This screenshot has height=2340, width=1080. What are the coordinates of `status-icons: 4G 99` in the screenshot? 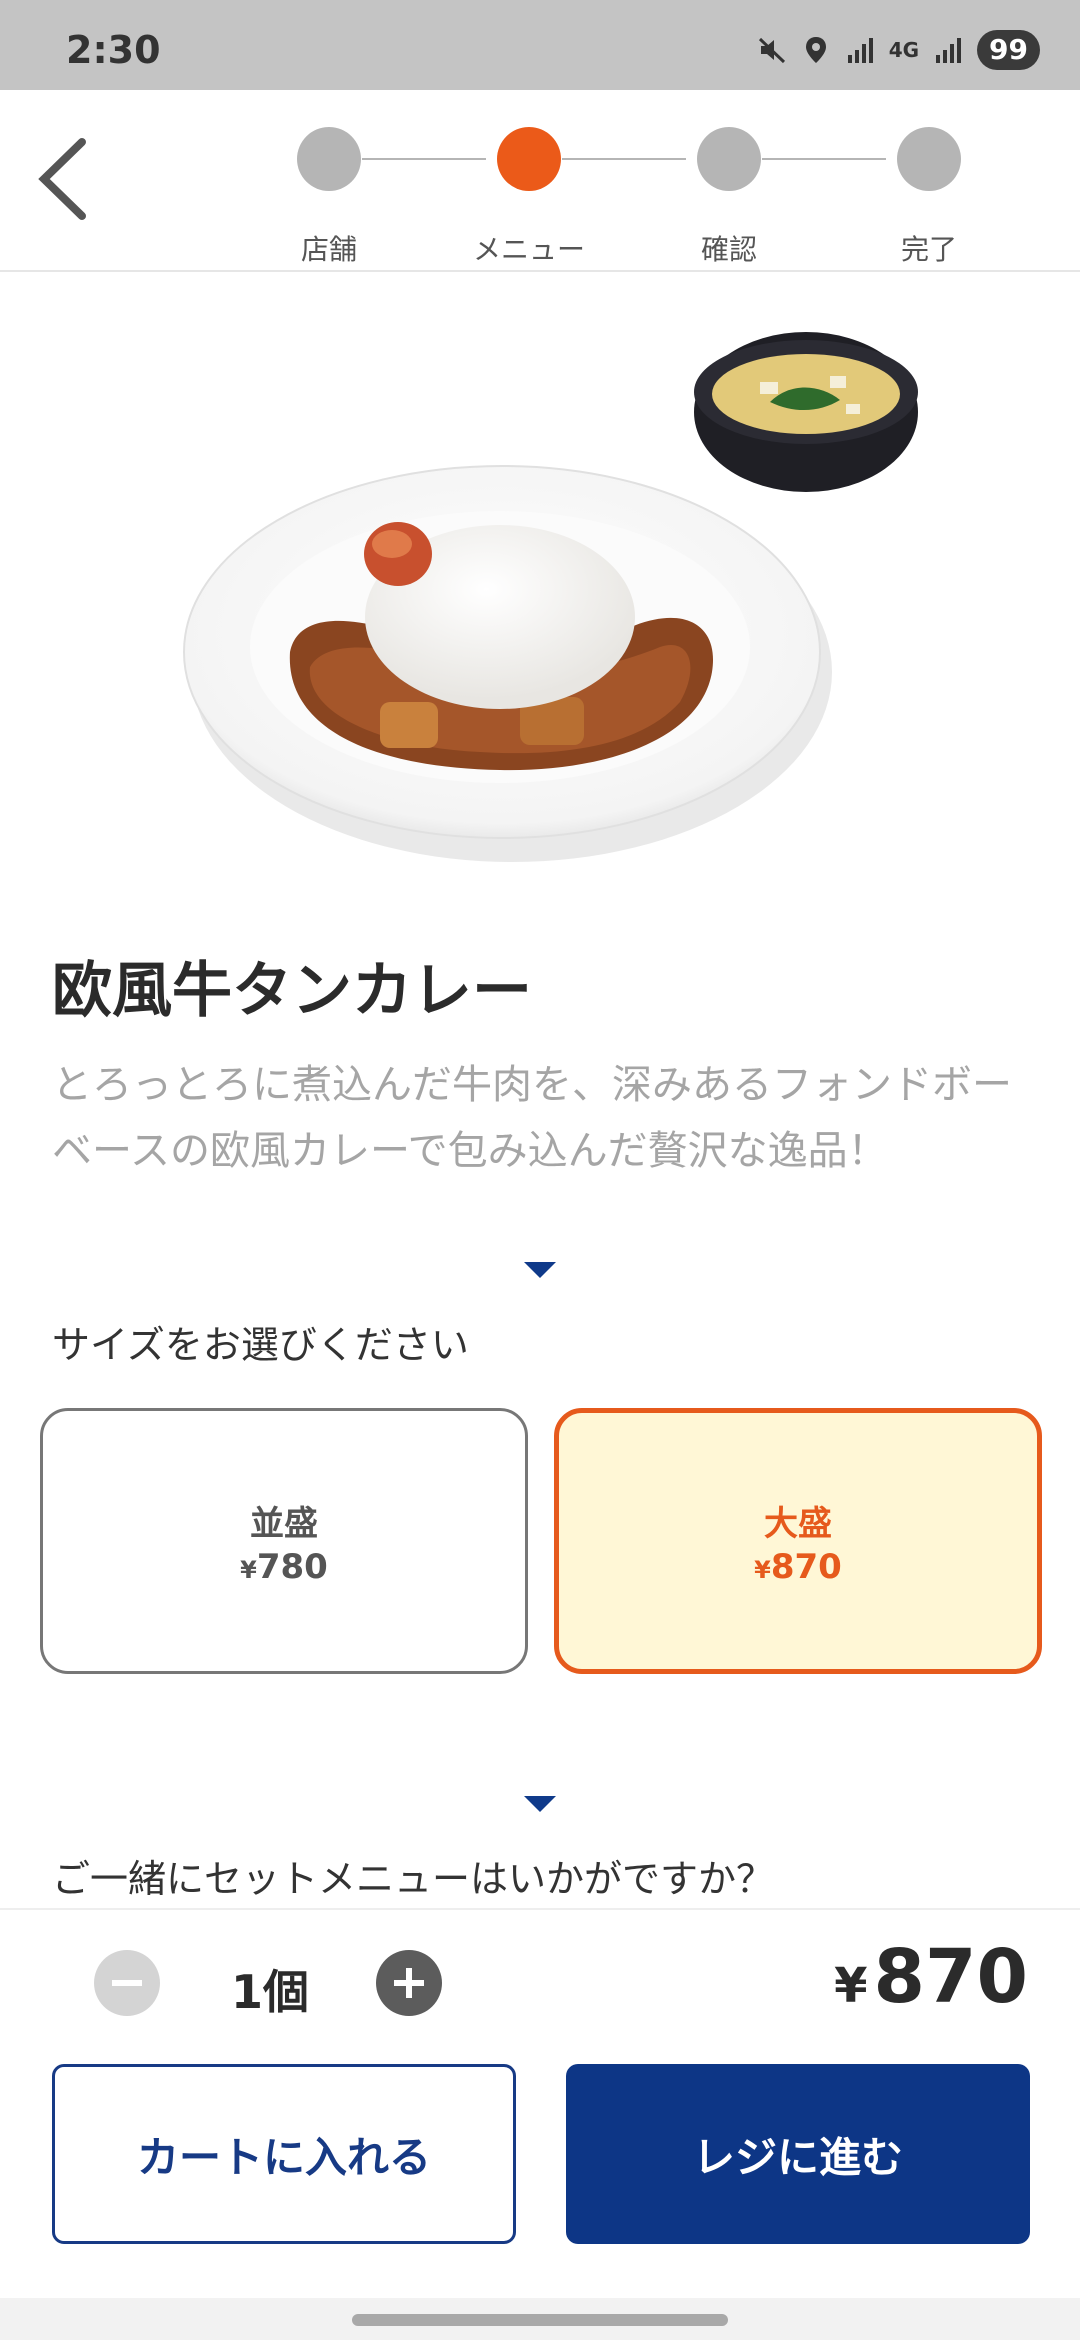 It's located at (898, 50).